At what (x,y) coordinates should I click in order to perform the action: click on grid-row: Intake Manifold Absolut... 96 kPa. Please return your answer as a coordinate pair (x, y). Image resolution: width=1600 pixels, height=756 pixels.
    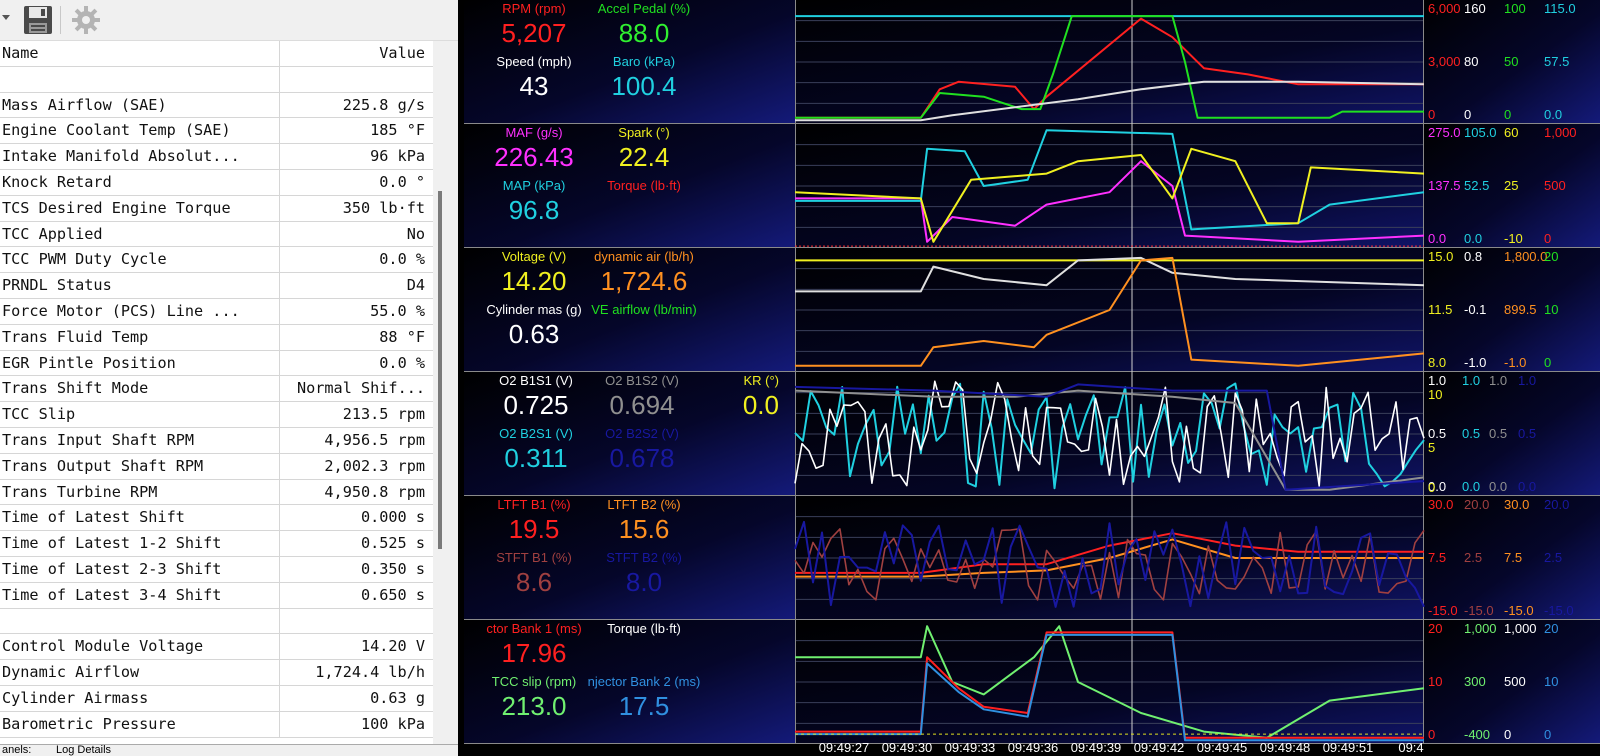
    Looking at the image, I should click on (216, 157).